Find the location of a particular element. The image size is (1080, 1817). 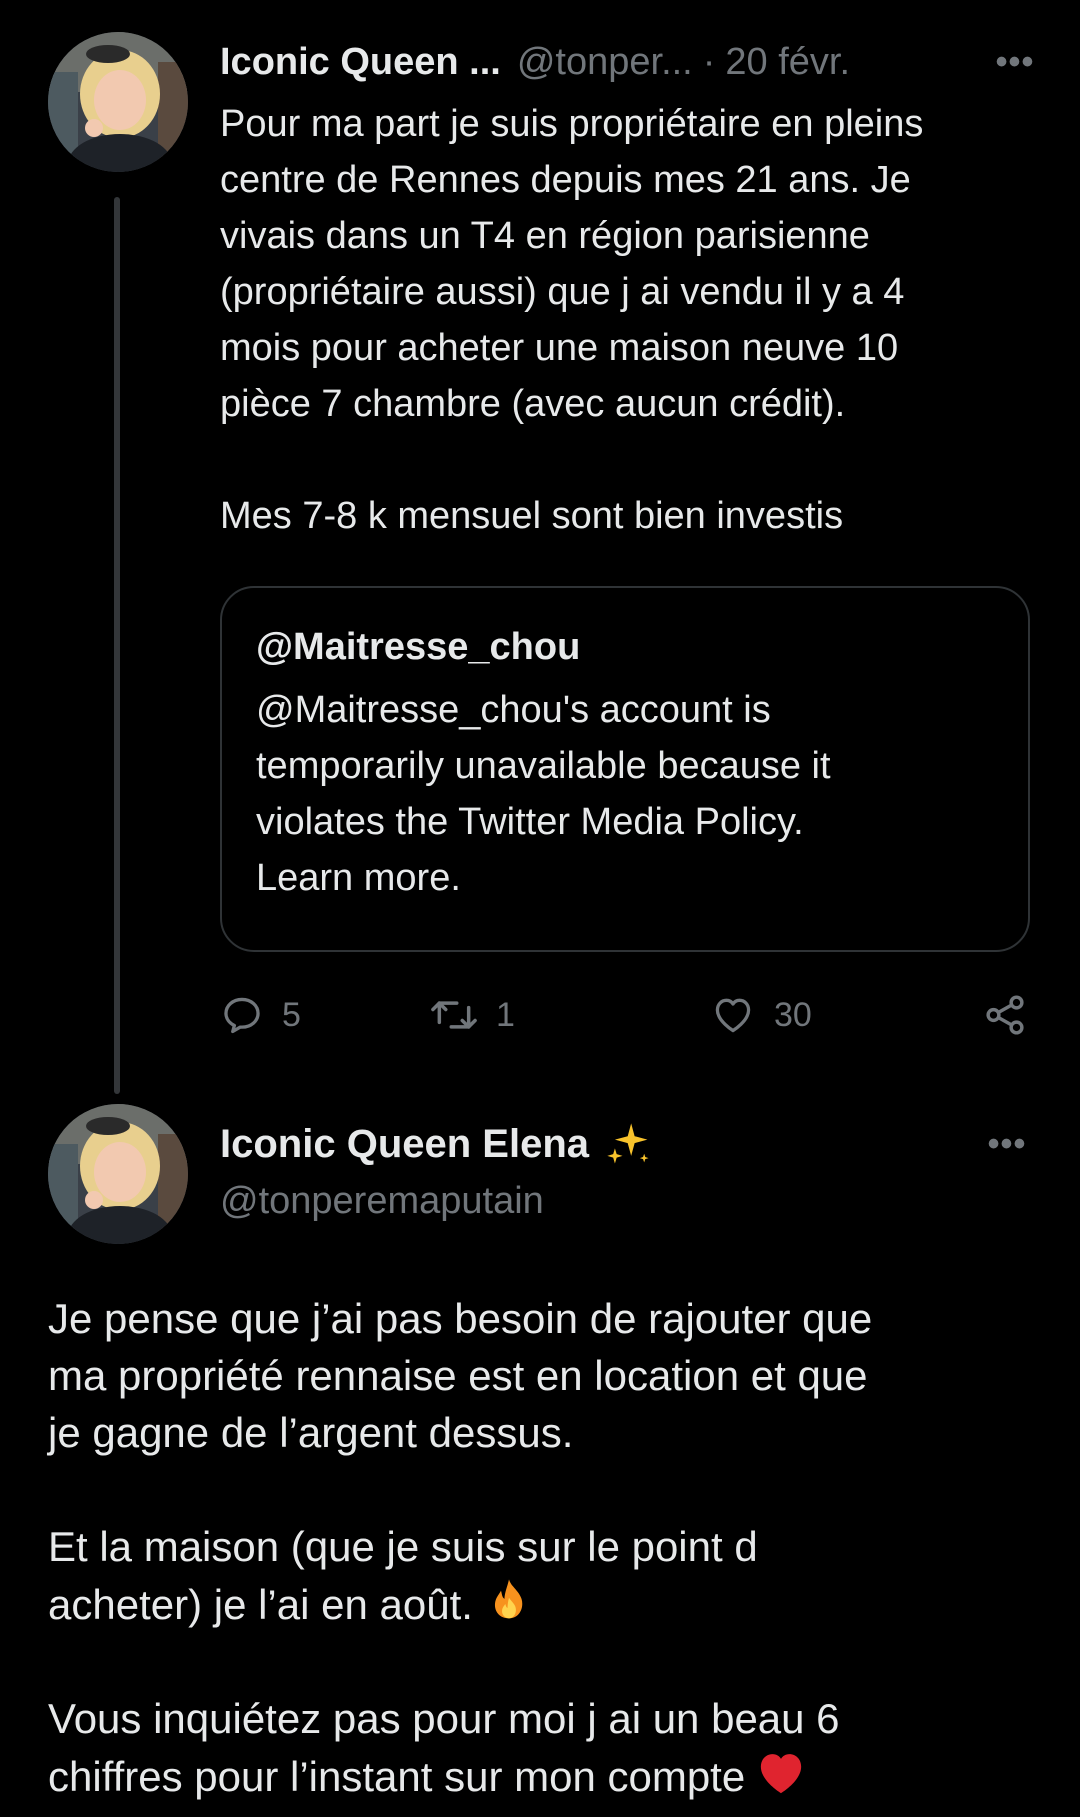

share-icon is located at coordinates (1005, 1015).